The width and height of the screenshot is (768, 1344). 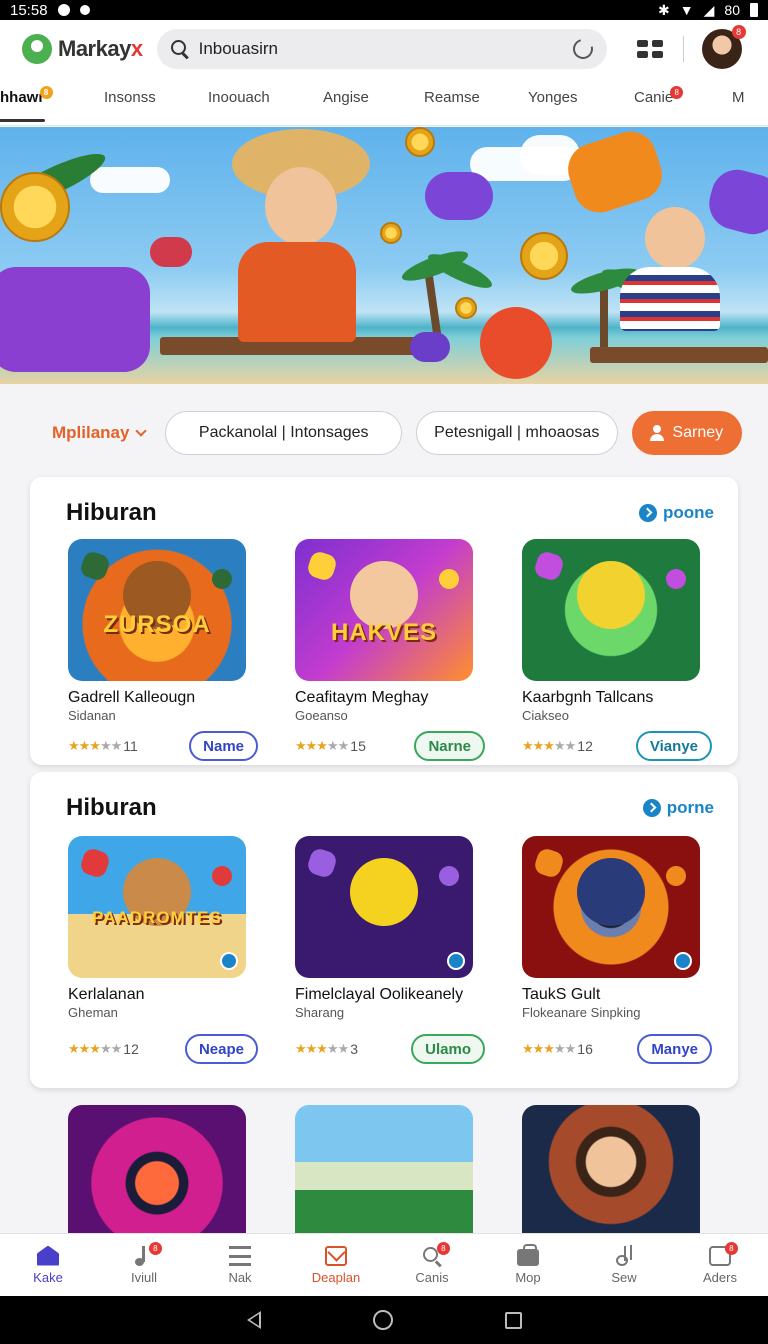 What do you see at coordinates (581, 1012) in the screenshot?
I see `app-subtitle: Flokeanare Sinpking` at bounding box center [581, 1012].